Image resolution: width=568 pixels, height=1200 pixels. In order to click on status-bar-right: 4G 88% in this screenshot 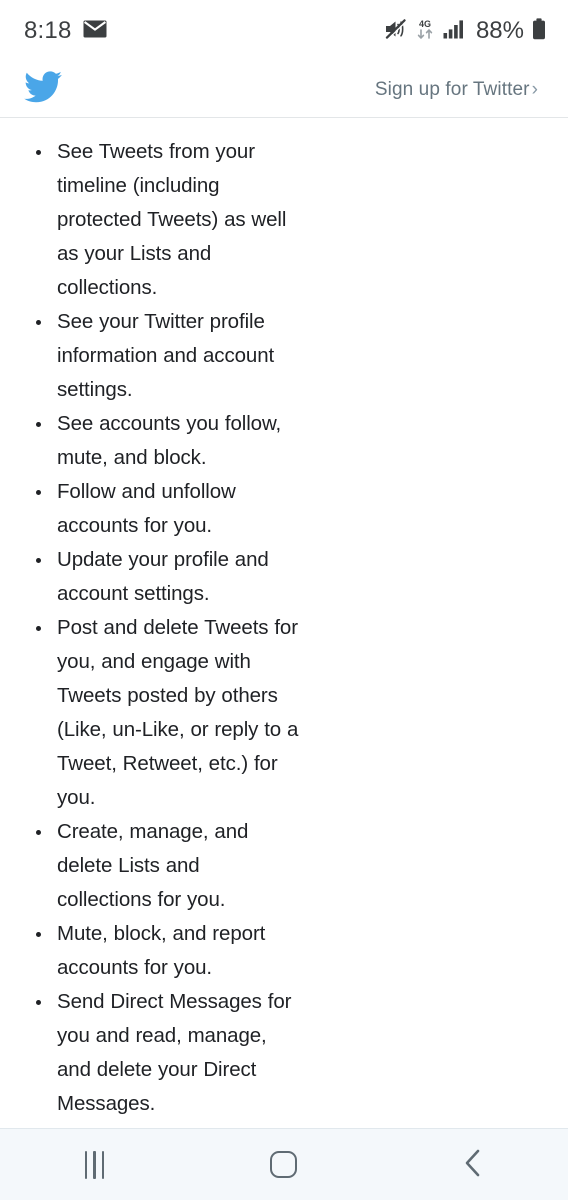, I will do `click(465, 31)`.